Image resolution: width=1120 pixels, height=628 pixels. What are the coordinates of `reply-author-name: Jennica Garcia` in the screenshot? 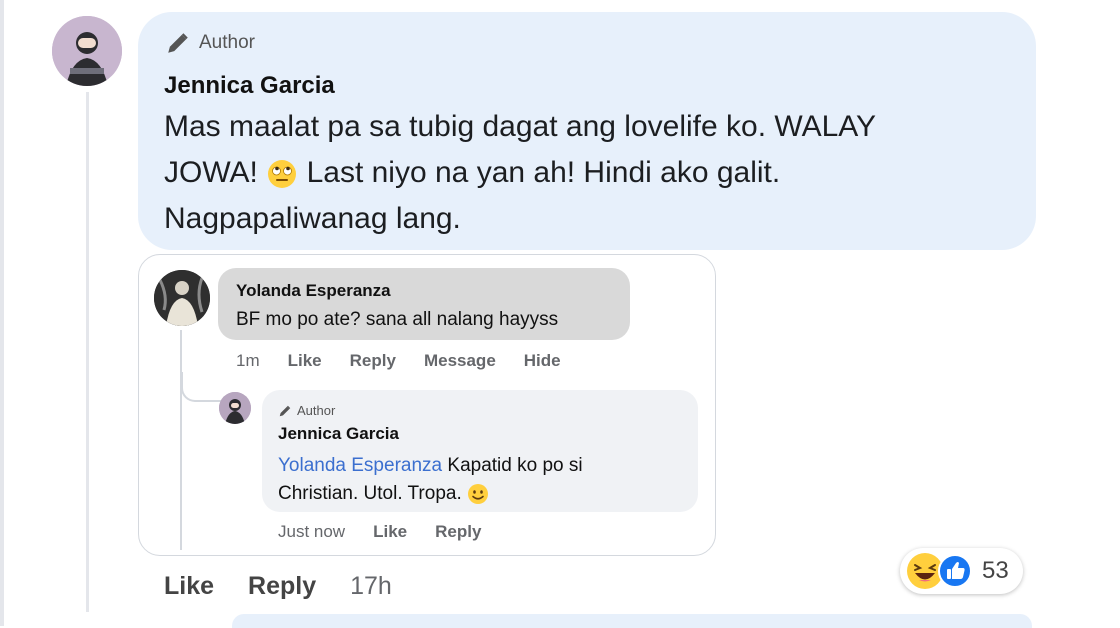 It's located at (338, 434).